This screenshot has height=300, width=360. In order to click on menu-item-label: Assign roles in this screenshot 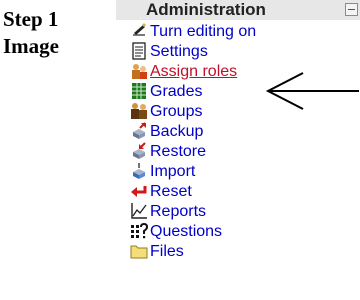, I will do `click(193, 72)`.